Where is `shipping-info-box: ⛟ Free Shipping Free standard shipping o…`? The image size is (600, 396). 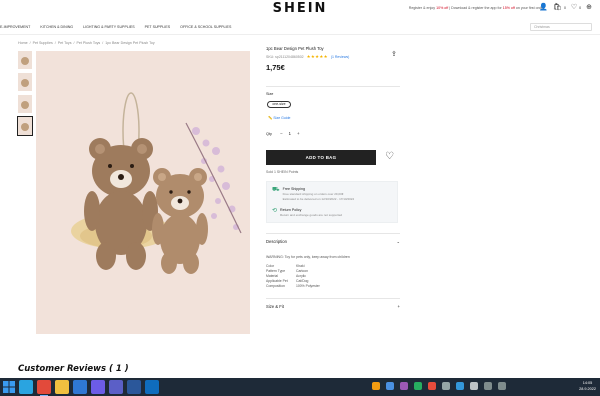
shipping-info-box: ⛟ Free Shipping Free standard shipping o… is located at coordinates (332, 202).